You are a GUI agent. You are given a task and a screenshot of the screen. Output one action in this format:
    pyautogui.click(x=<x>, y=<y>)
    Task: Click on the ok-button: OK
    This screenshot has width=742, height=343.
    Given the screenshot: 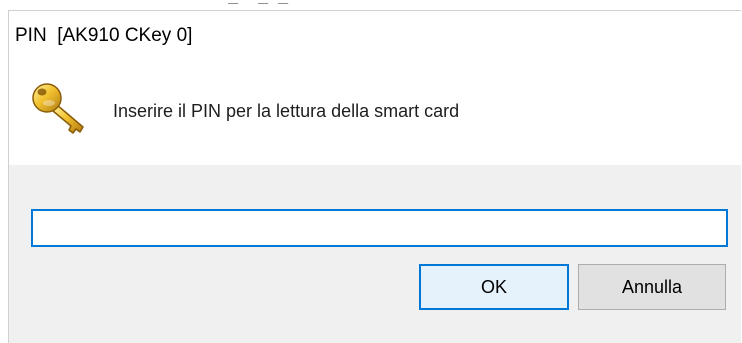 What is the action you would take?
    pyautogui.click(x=494, y=287)
    